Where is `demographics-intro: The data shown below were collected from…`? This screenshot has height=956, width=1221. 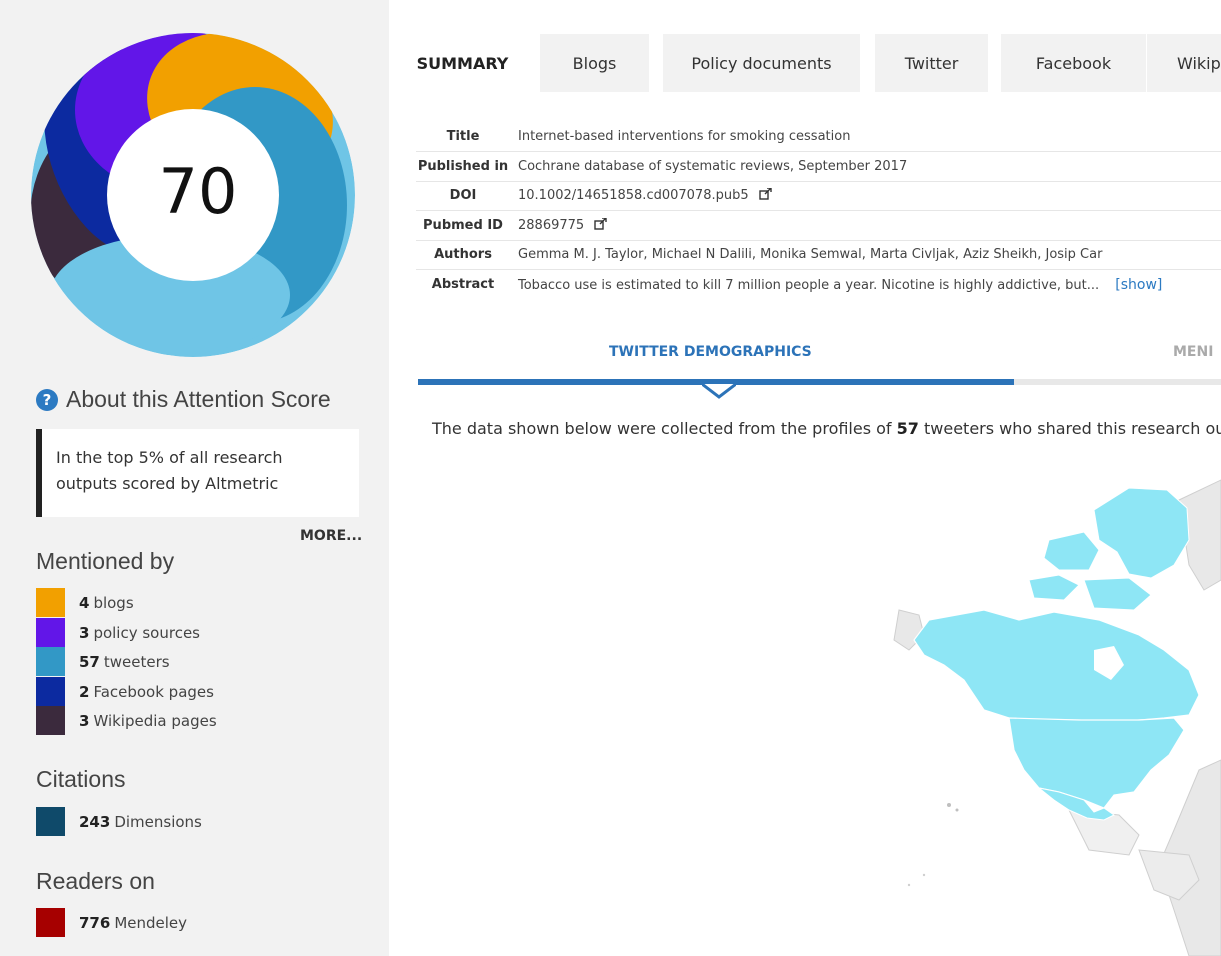
demographics-intro: The data shown below were collected from… is located at coordinates (826, 428).